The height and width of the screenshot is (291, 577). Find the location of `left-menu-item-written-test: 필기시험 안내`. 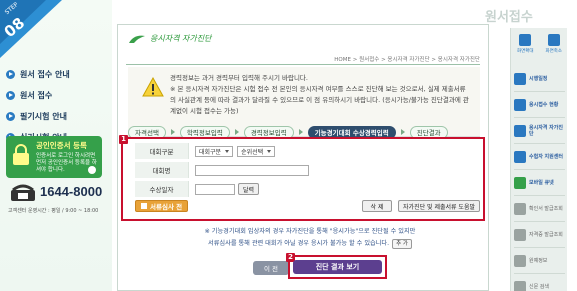

left-menu-item-written-test: 필기시험 안내 is located at coordinates (58, 116).